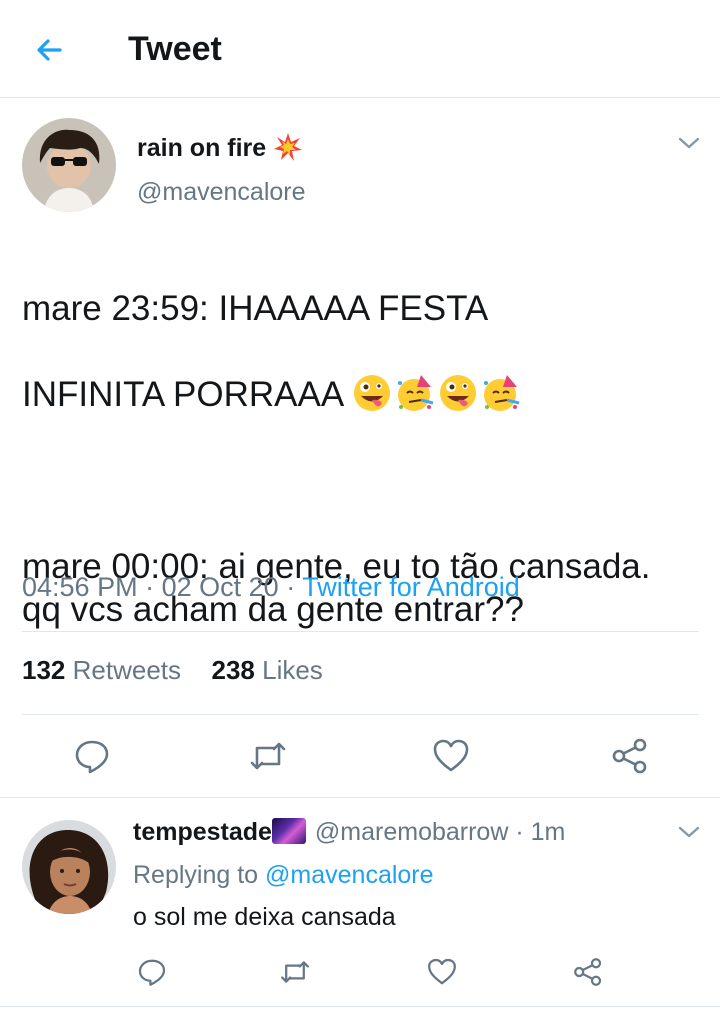 The width and height of the screenshot is (720, 1018). I want to click on retweets-stat: 132 Retweets, so click(101, 670).